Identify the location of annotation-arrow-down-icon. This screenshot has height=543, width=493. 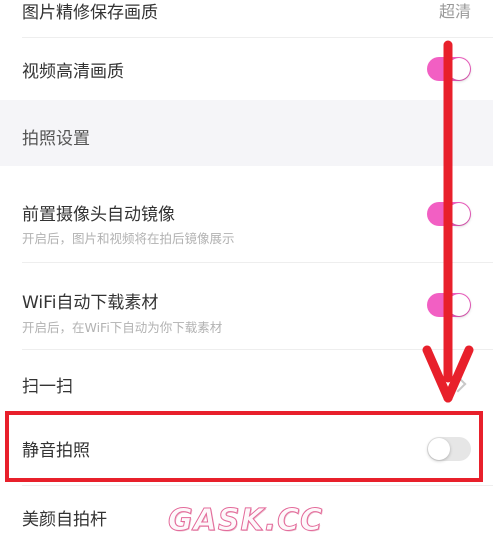
(448, 221).